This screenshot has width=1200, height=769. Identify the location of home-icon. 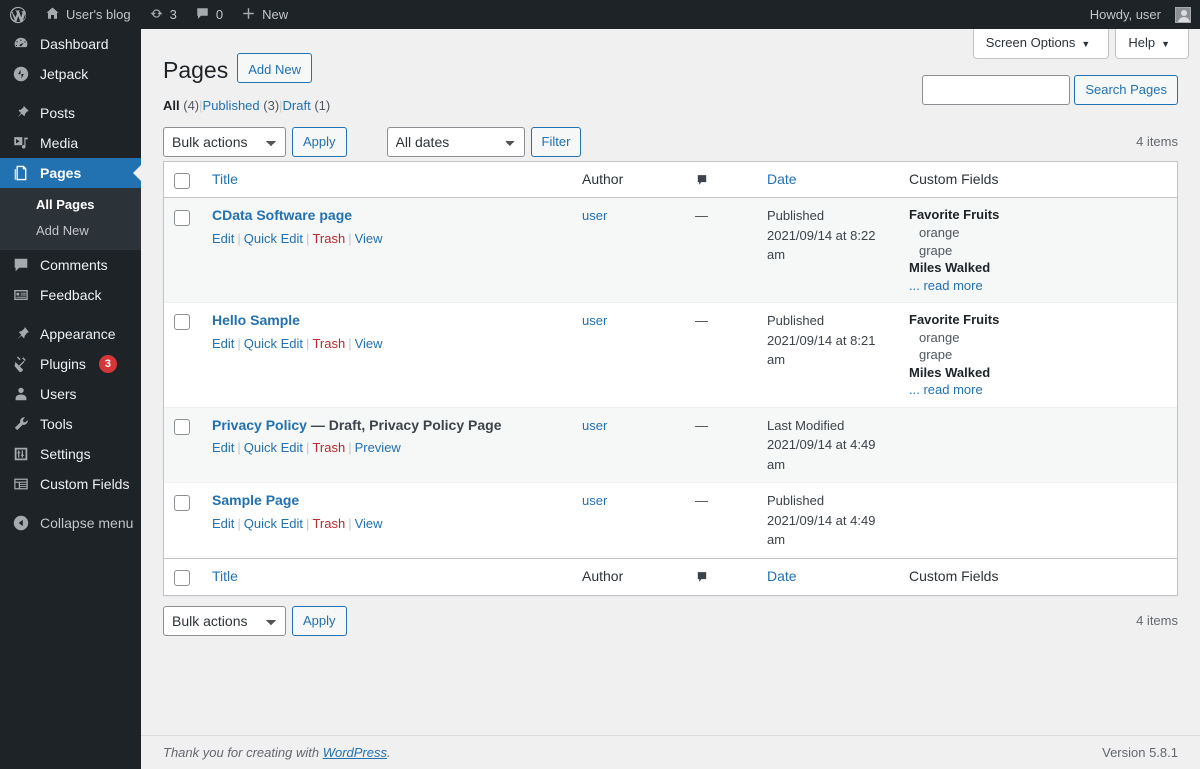
(52, 15).